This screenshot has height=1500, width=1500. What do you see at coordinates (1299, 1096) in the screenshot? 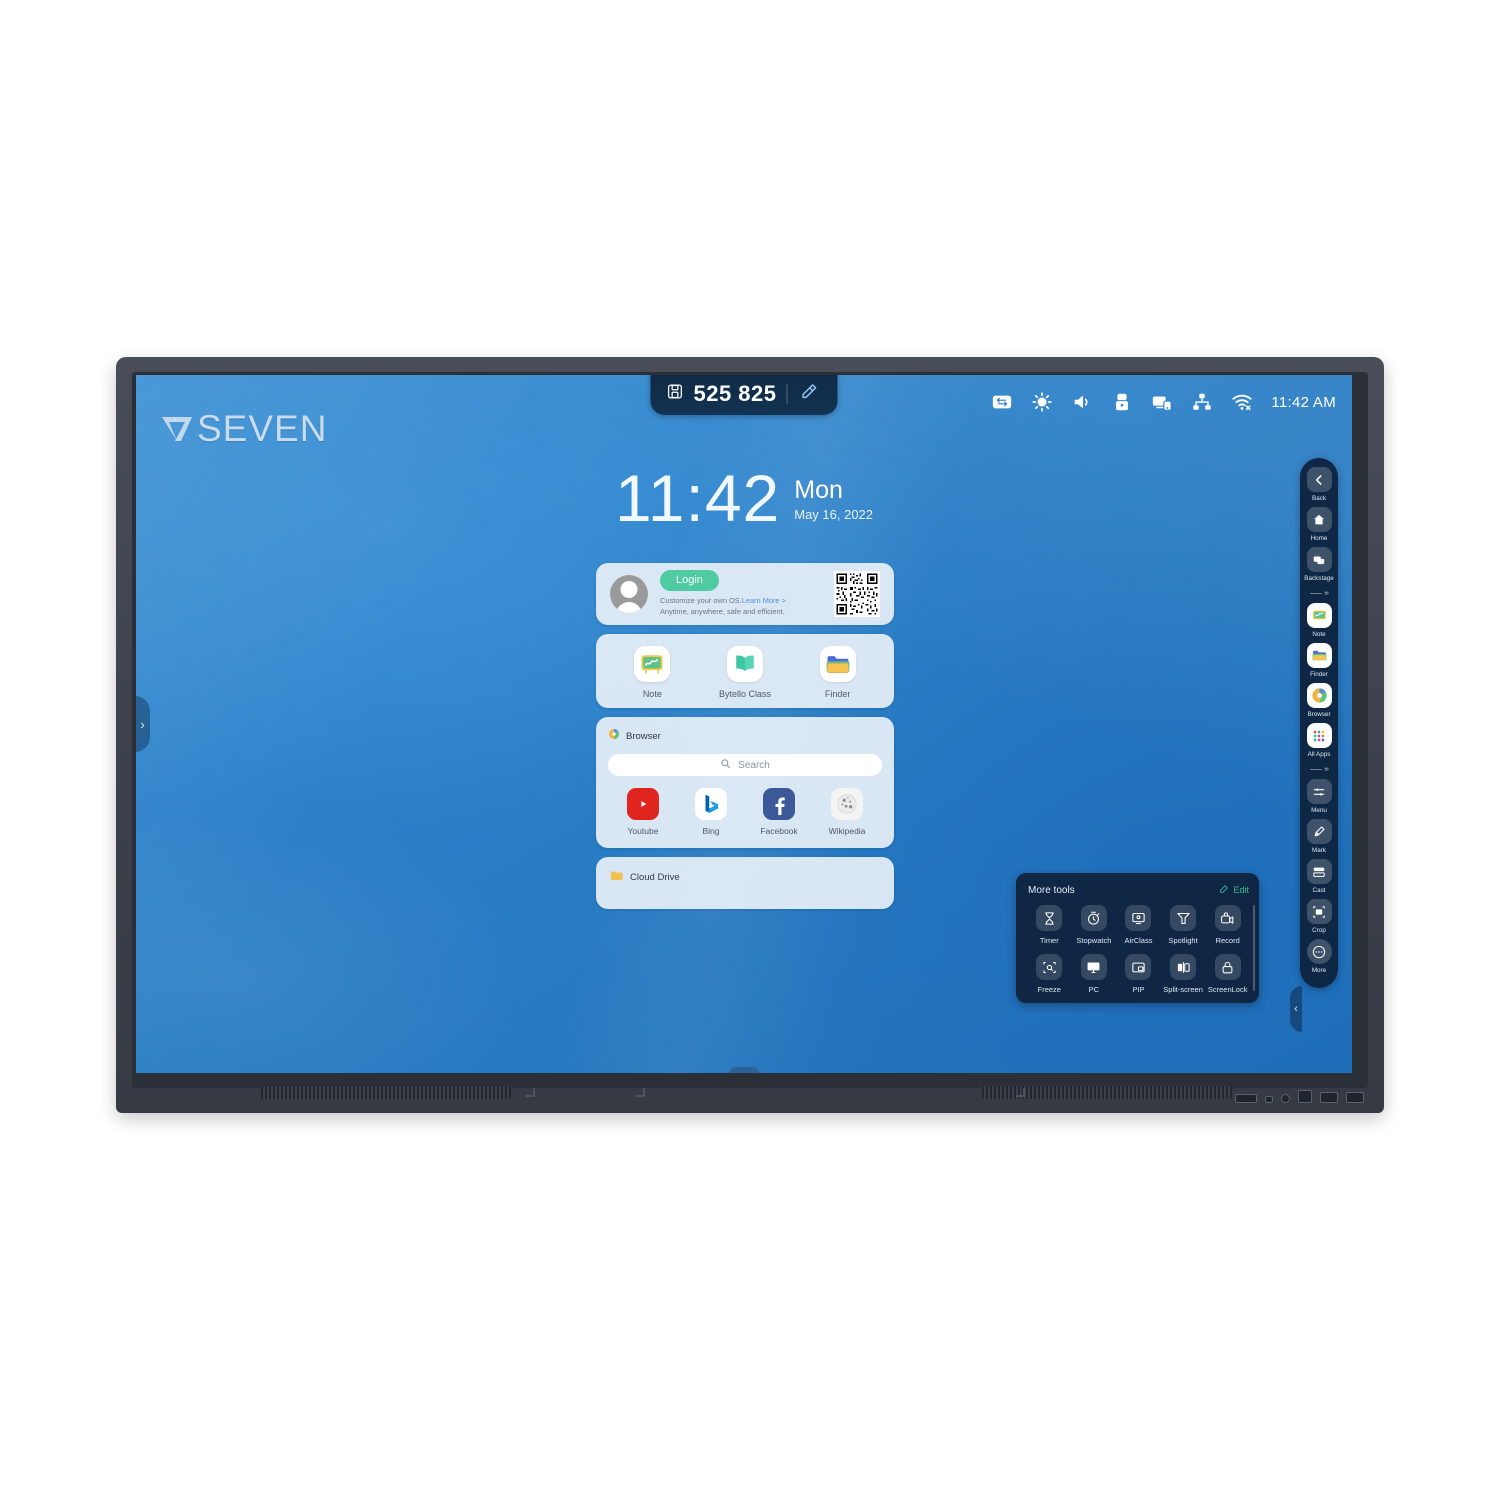
I see `io-port-cluster` at bounding box center [1299, 1096].